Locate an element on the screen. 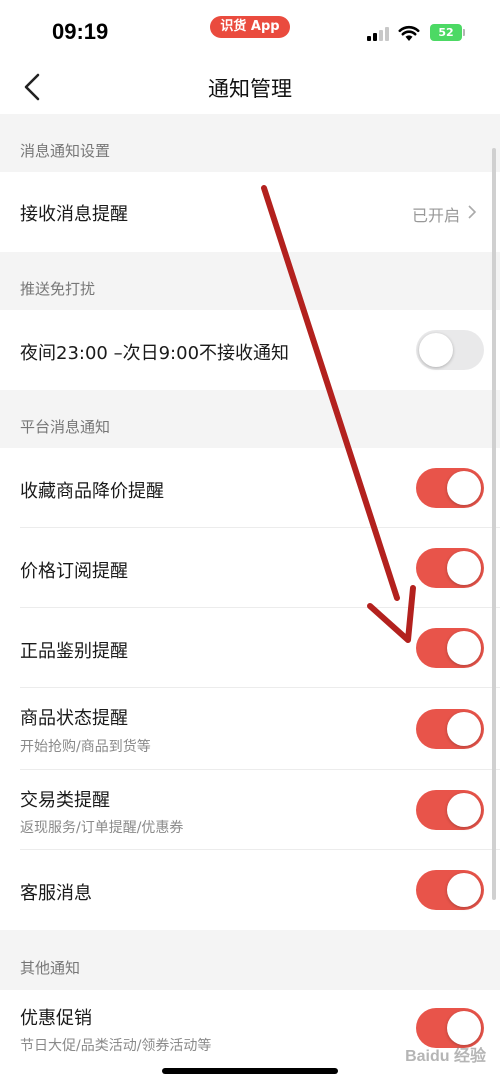 This screenshot has width=500, height=1083. nav-bar: 通知管理 is located at coordinates (250, 88).